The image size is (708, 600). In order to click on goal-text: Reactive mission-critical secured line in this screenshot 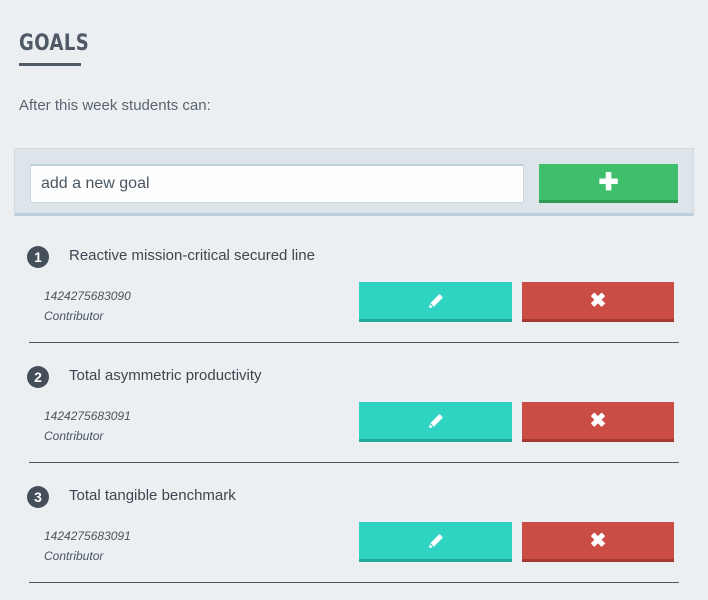, I will do `click(192, 255)`.